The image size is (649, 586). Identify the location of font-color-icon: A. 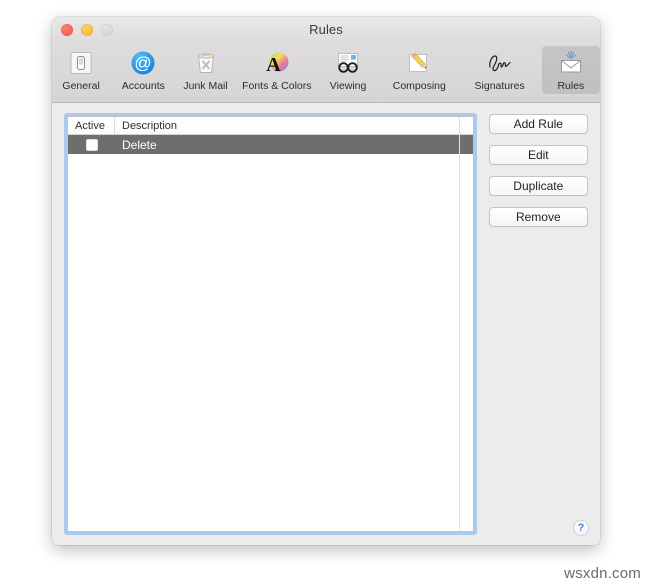
(277, 63).